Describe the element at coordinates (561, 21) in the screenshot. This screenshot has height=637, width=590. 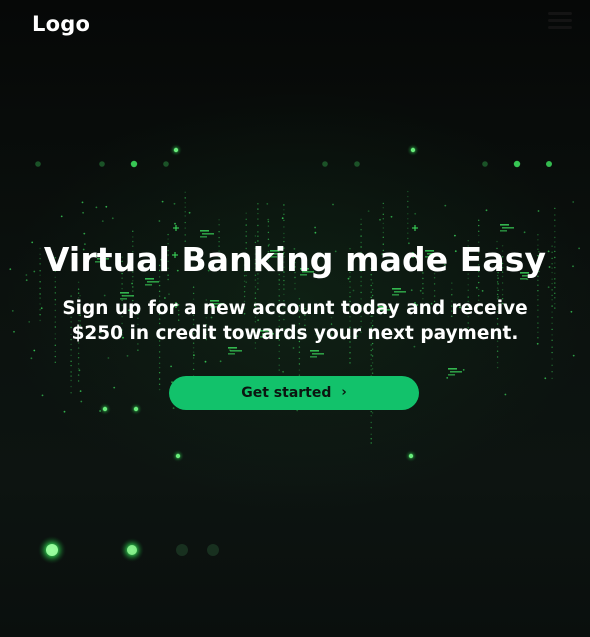
I see `hamburger-menu-icon` at that location.